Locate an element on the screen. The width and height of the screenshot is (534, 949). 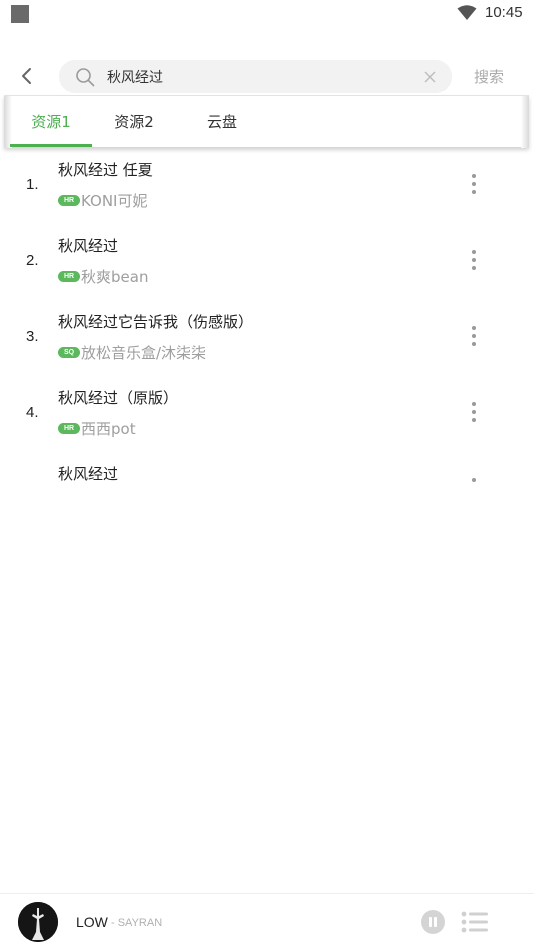
search-box is located at coordinates (255, 76).